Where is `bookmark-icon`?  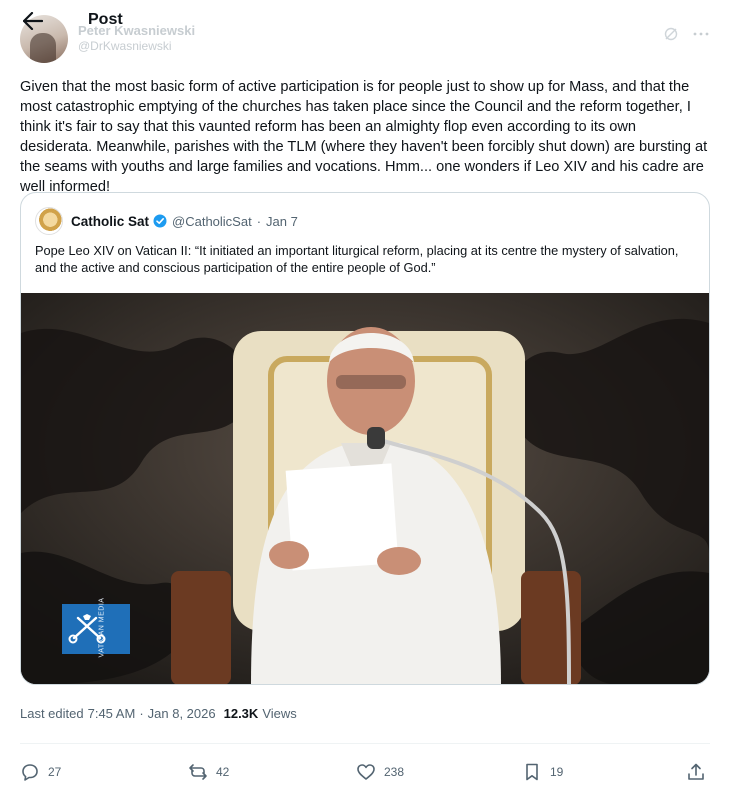 bookmark-icon is located at coordinates (532, 772).